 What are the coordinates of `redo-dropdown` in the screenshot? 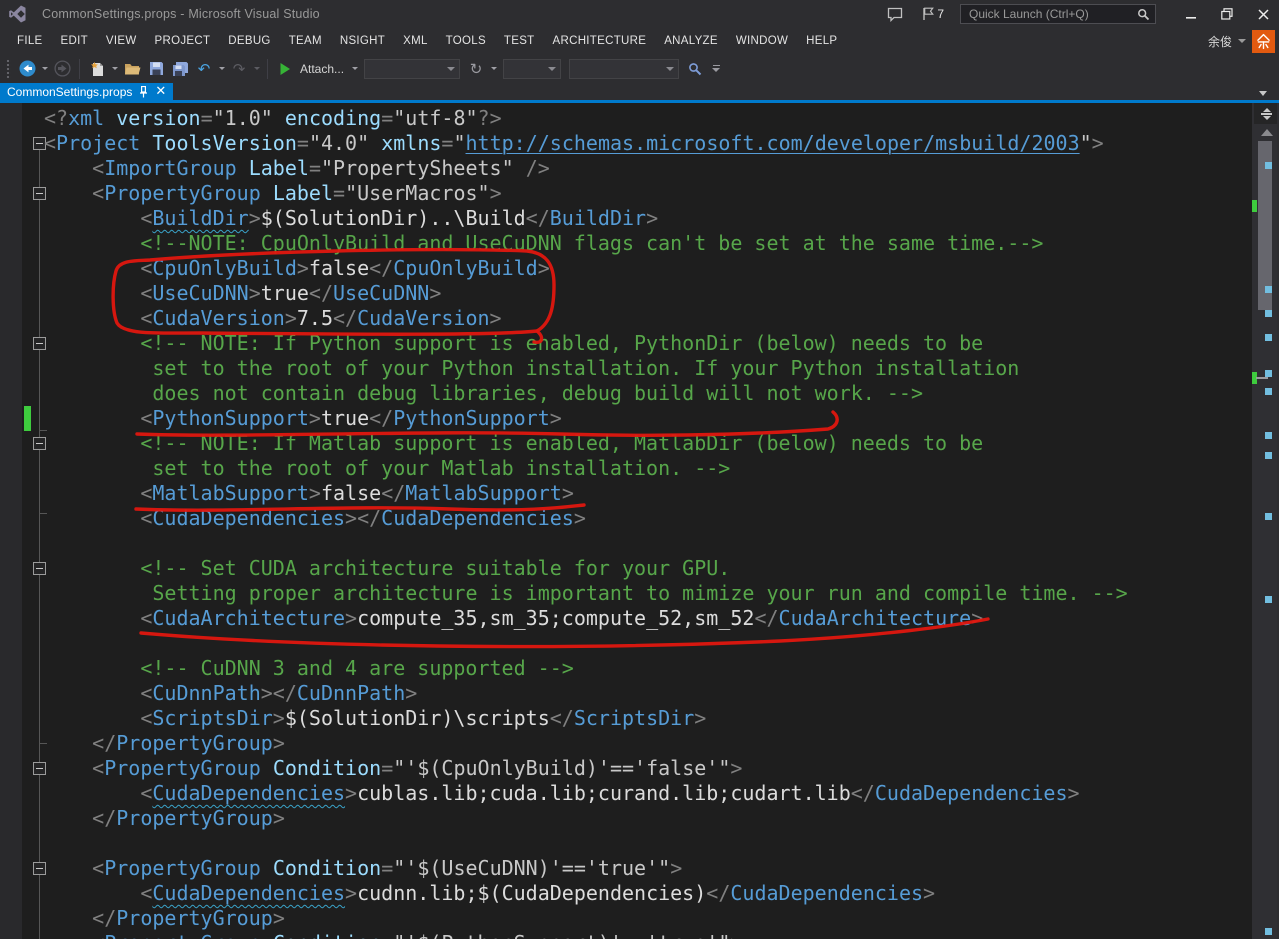 It's located at (256, 69).